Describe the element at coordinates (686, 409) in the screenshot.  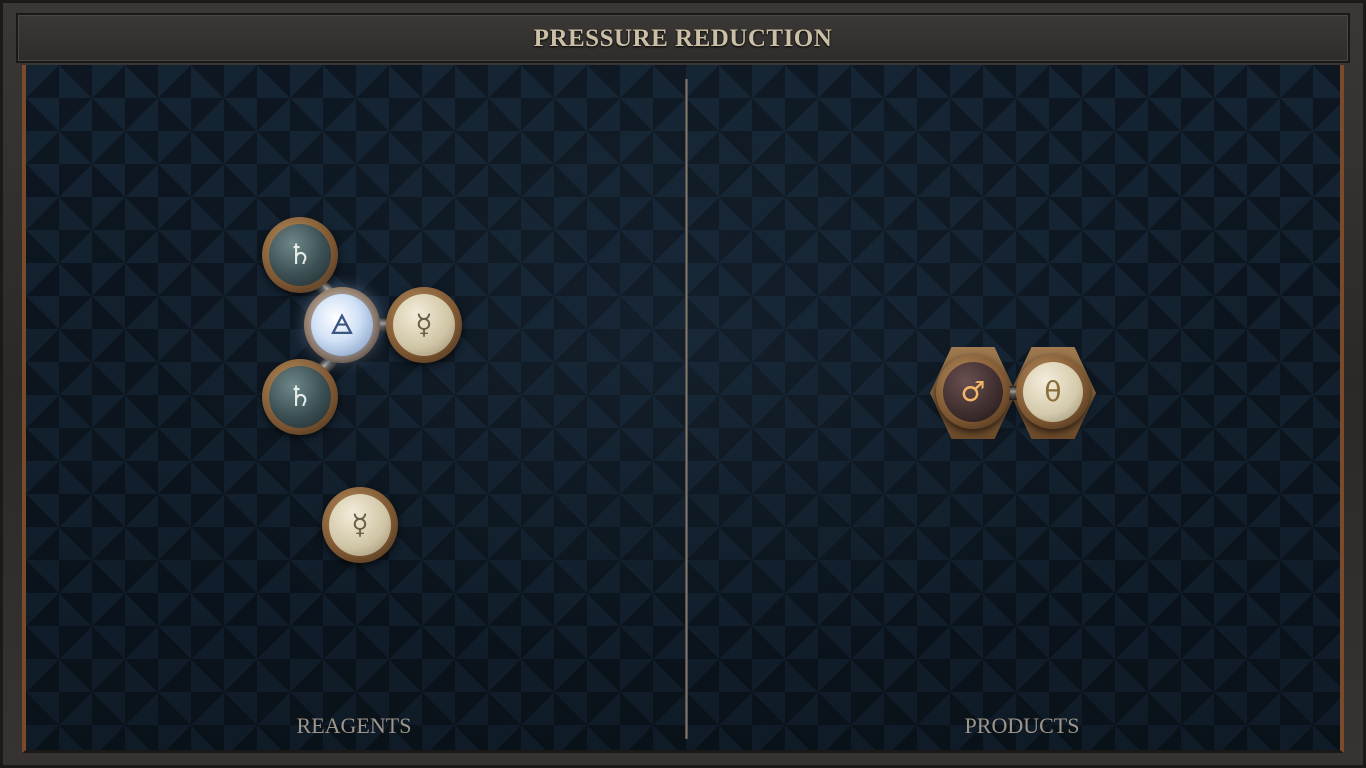
I see `section-divider` at that location.